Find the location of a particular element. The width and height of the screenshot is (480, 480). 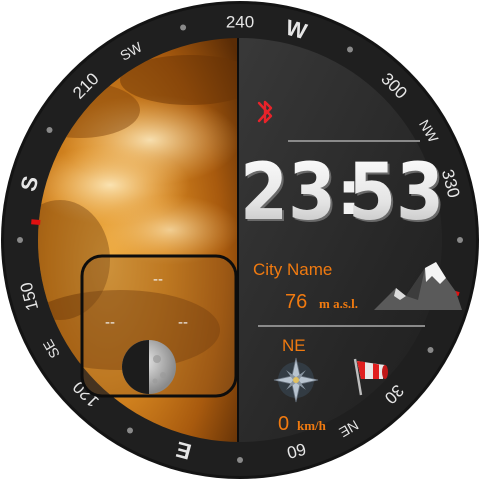

weather-box-top-value: -- is located at coordinates (158, 279).